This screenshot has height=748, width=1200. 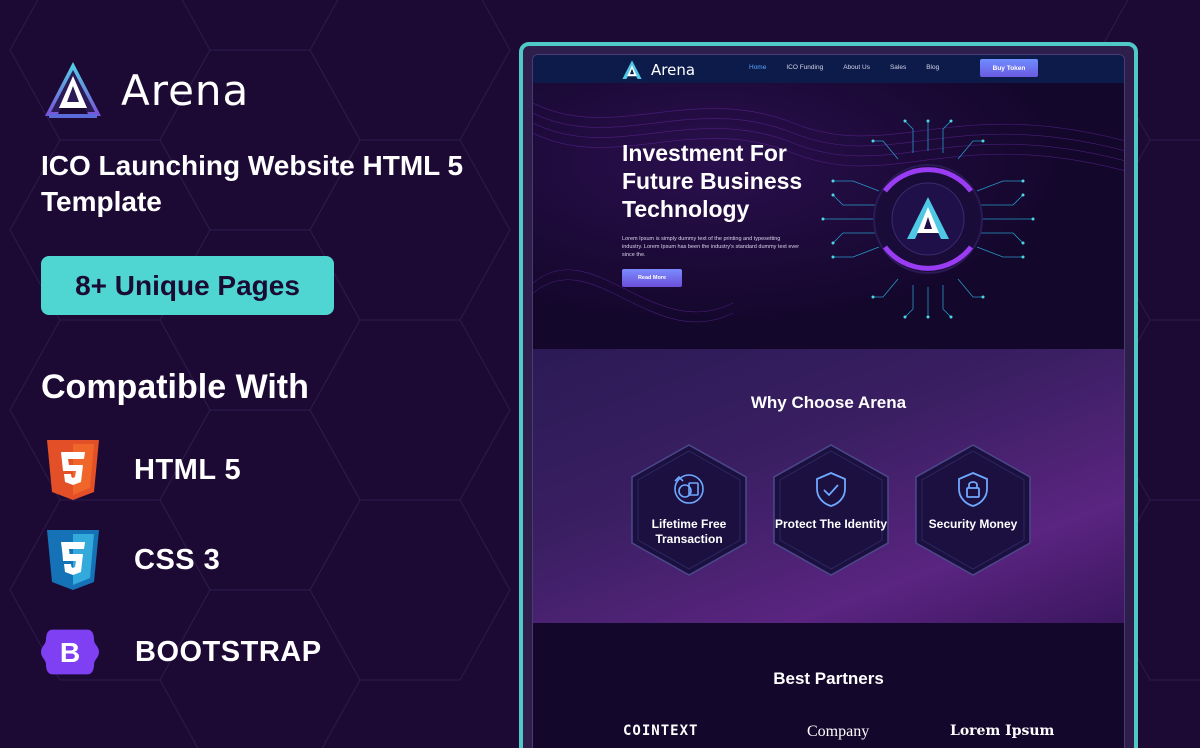 I want to click on html5-icon, so click(x=73, y=470).